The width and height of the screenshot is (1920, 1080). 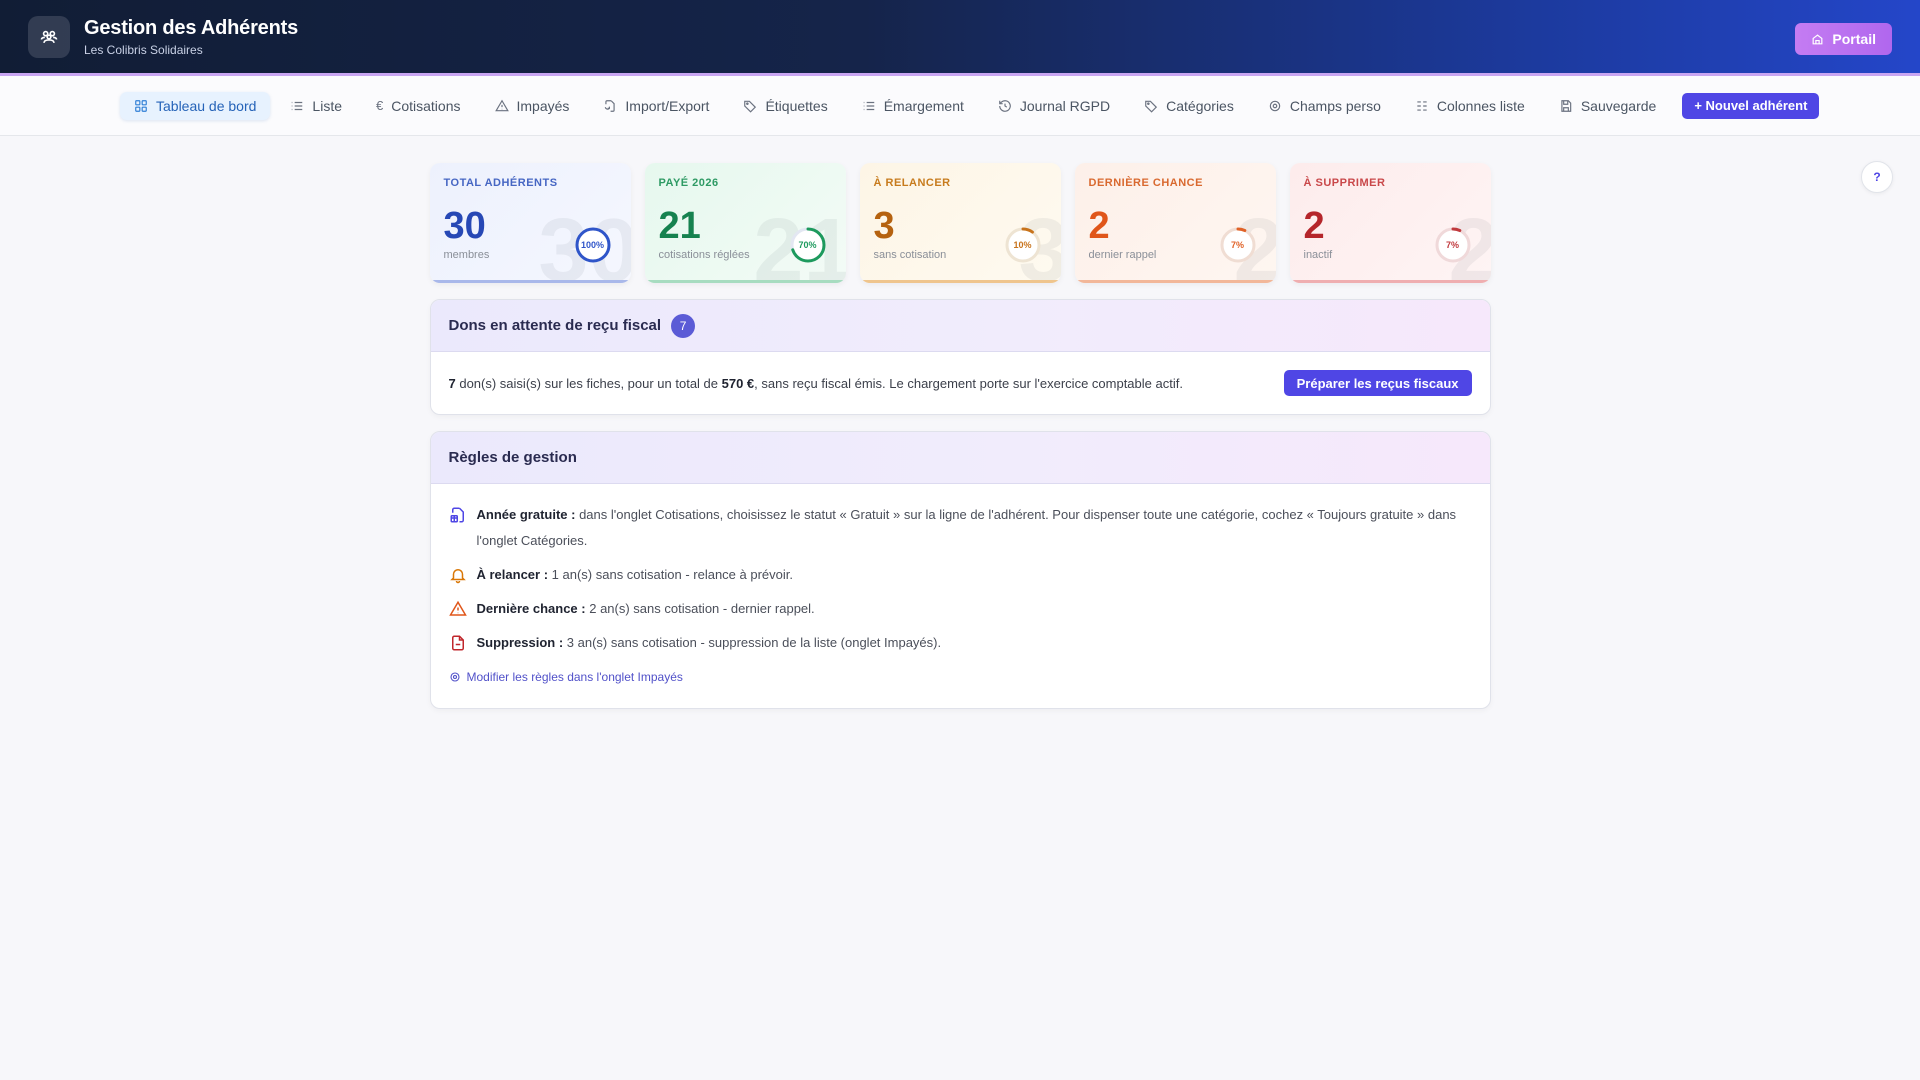 What do you see at coordinates (457, 515) in the screenshot?
I see `gift-document-icon` at bounding box center [457, 515].